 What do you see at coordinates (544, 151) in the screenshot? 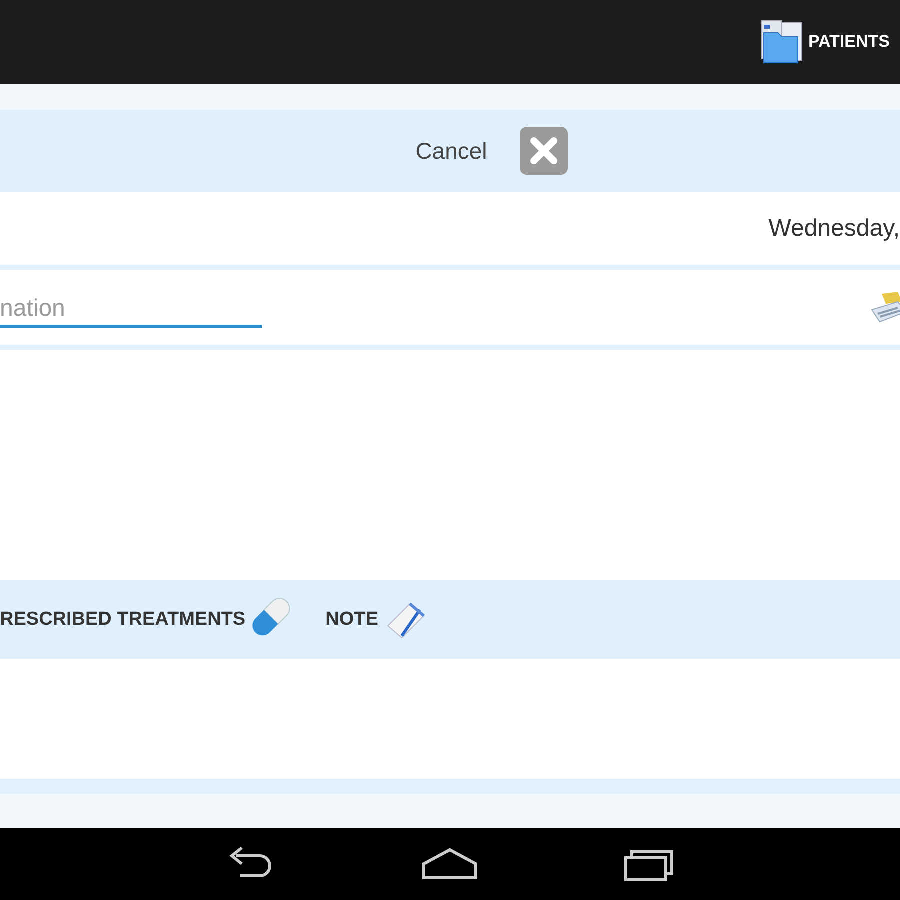
I see `close-icon` at bounding box center [544, 151].